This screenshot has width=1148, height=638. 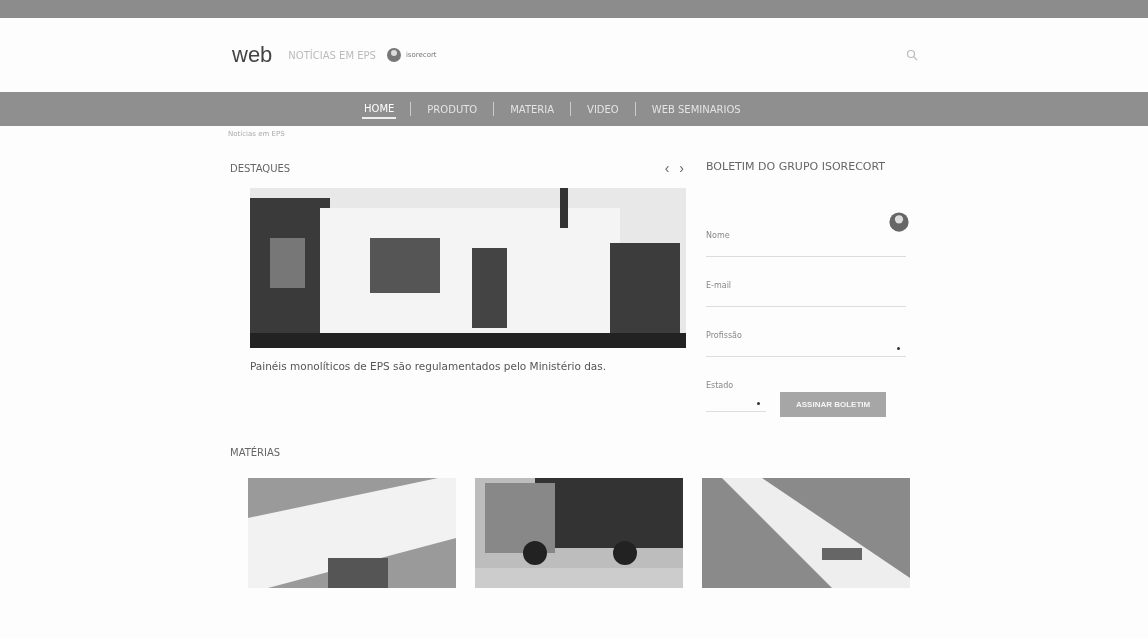 What do you see at coordinates (603, 109) in the screenshot?
I see `nav-link: VIDEO` at bounding box center [603, 109].